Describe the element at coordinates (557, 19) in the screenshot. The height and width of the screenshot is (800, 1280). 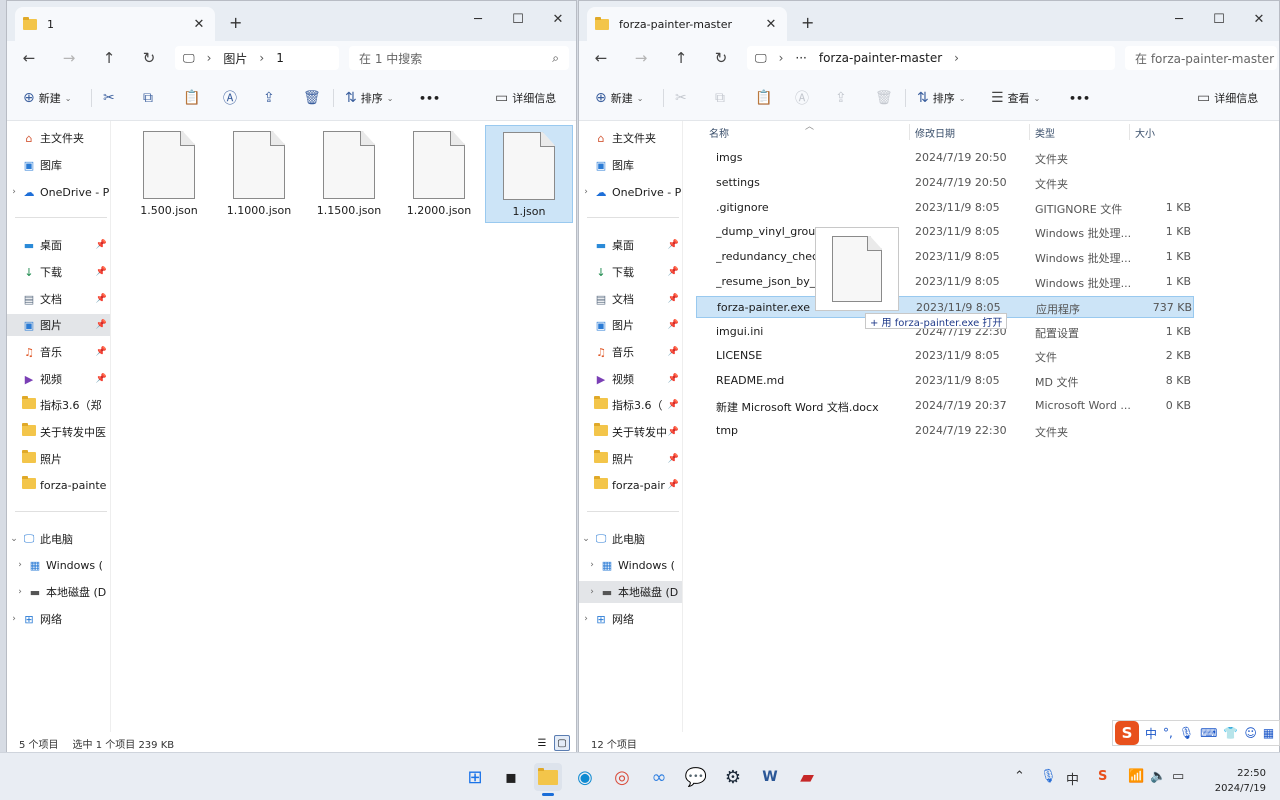
I see `close-window-button: ✕` at that location.